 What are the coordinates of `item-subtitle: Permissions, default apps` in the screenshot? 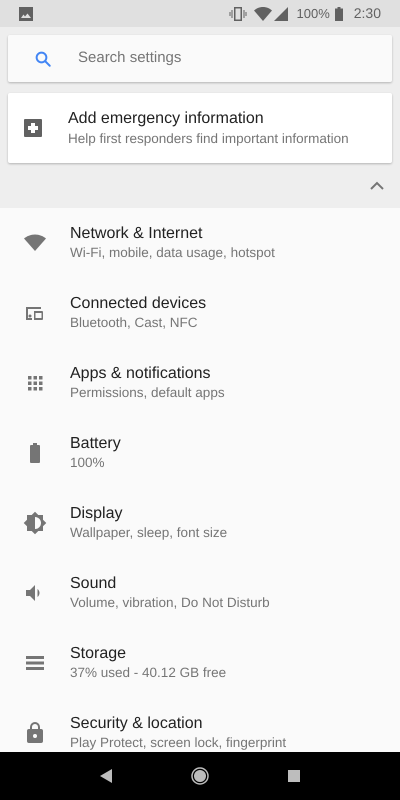 It's located at (147, 392).